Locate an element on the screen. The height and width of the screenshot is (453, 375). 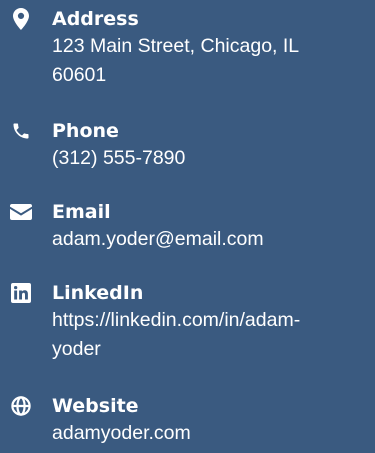
phone-icon is located at coordinates (21, 131).